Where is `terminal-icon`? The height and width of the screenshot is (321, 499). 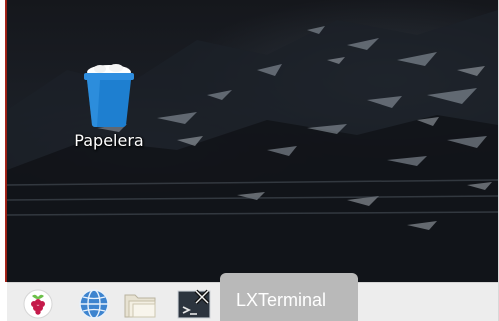
terminal-icon is located at coordinates (194, 304).